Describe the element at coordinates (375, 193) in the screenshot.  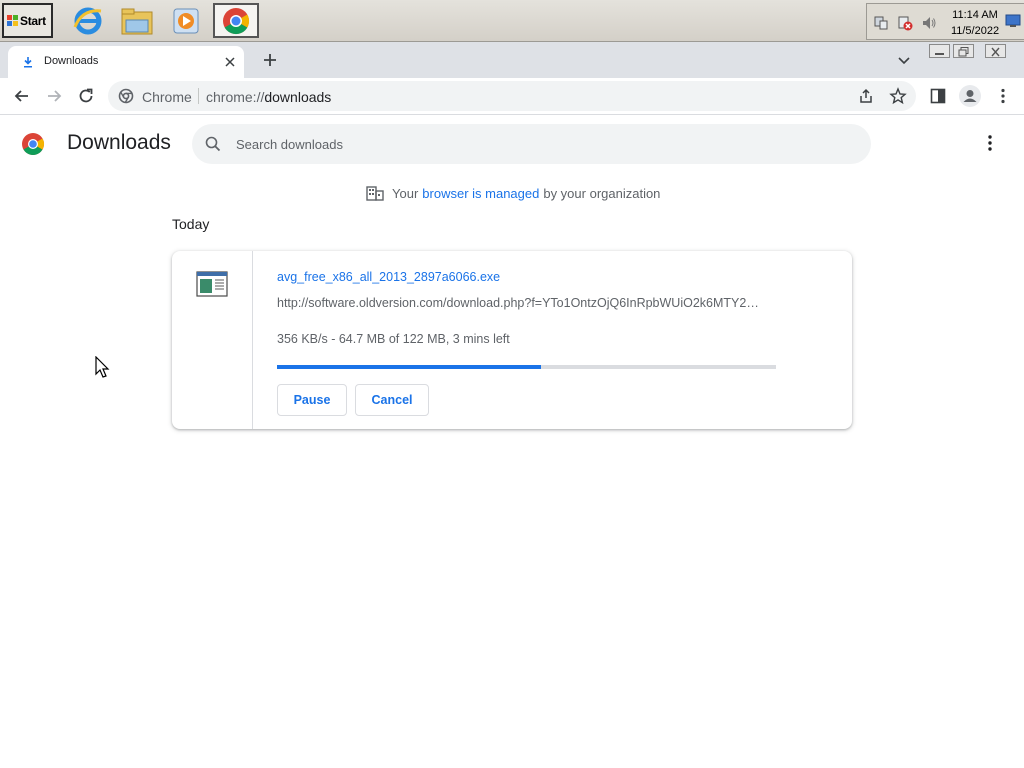
I see `building-icon` at that location.